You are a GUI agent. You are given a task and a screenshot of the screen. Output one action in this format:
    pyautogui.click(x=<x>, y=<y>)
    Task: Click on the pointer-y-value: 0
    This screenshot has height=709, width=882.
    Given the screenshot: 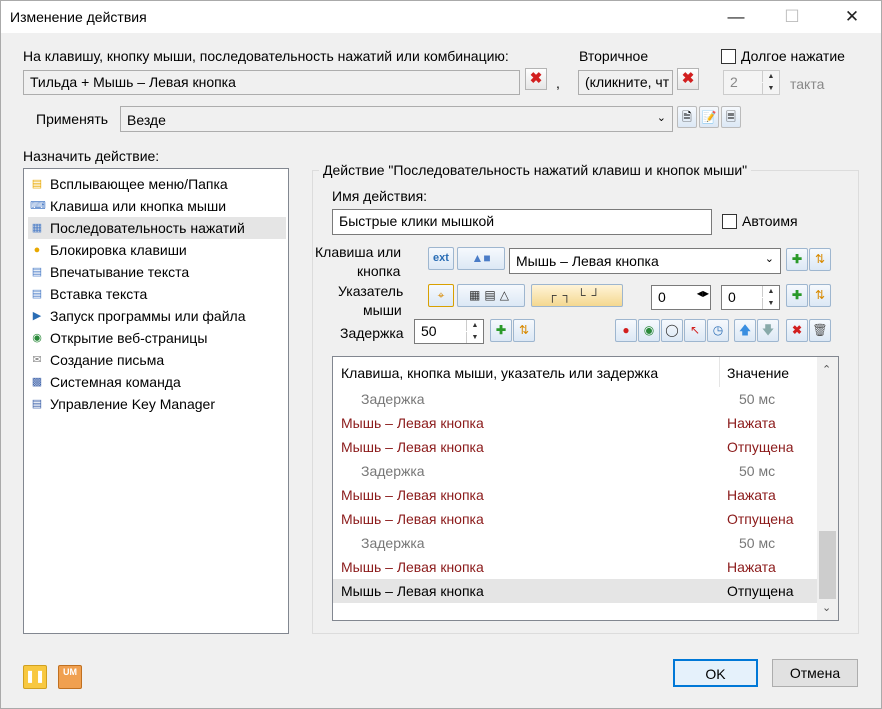 What is the action you would take?
    pyautogui.click(x=732, y=297)
    